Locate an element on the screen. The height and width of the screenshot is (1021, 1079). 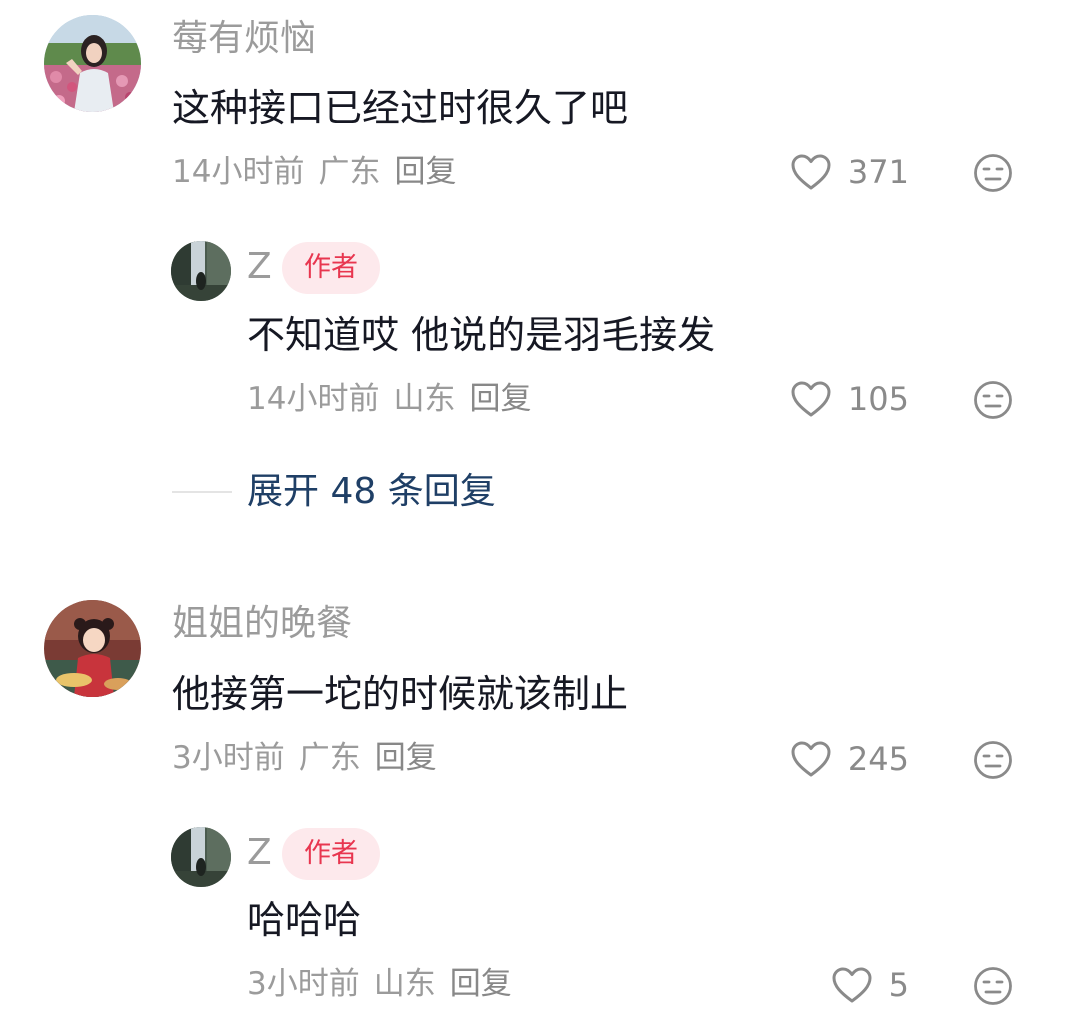
comment-time: 3小时前 is located at coordinates (228, 758).